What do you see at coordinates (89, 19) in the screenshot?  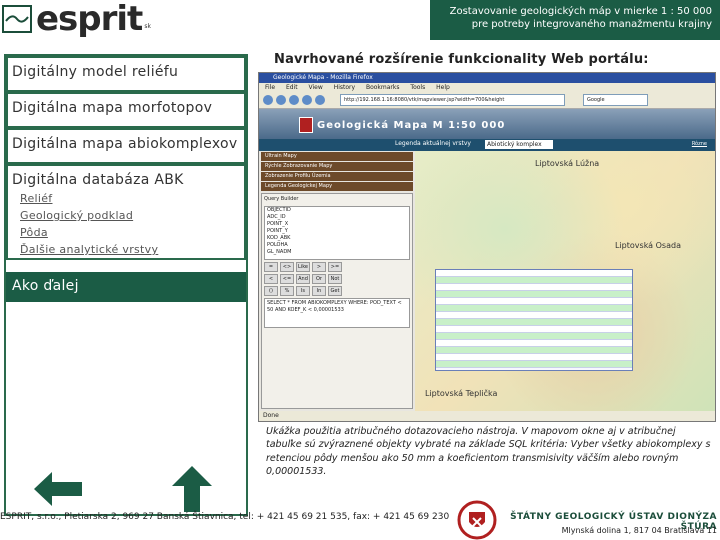 I see `logo-text: esprit` at bounding box center [89, 19].